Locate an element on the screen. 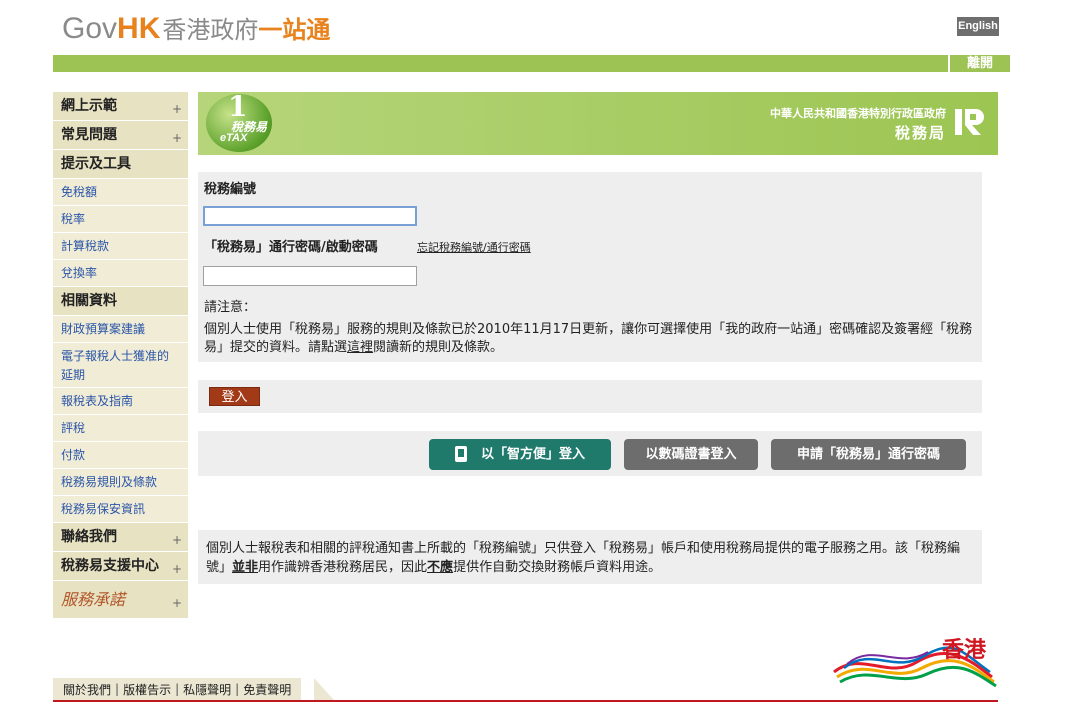 This screenshot has width=1065, height=720. footer-links: 關於我們 | 版權告示 | 私隱聲明 | 免責聲明 is located at coordinates (177, 689).